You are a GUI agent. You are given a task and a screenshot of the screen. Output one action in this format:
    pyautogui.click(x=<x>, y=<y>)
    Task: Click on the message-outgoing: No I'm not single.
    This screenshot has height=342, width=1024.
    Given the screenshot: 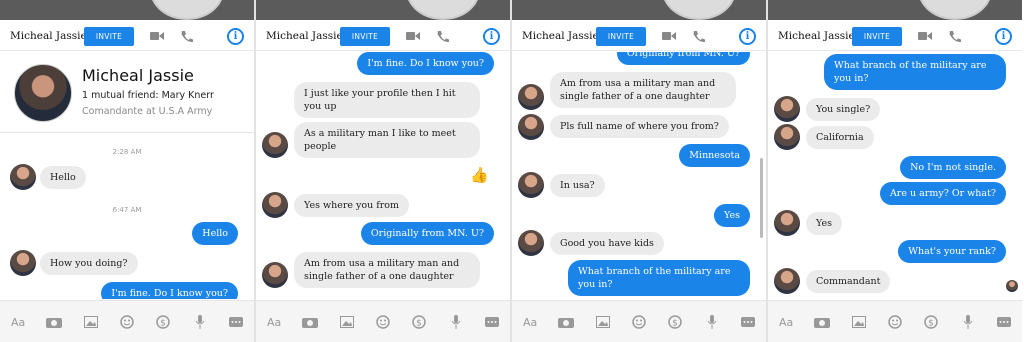 What is the action you would take?
    pyautogui.click(x=953, y=167)
    